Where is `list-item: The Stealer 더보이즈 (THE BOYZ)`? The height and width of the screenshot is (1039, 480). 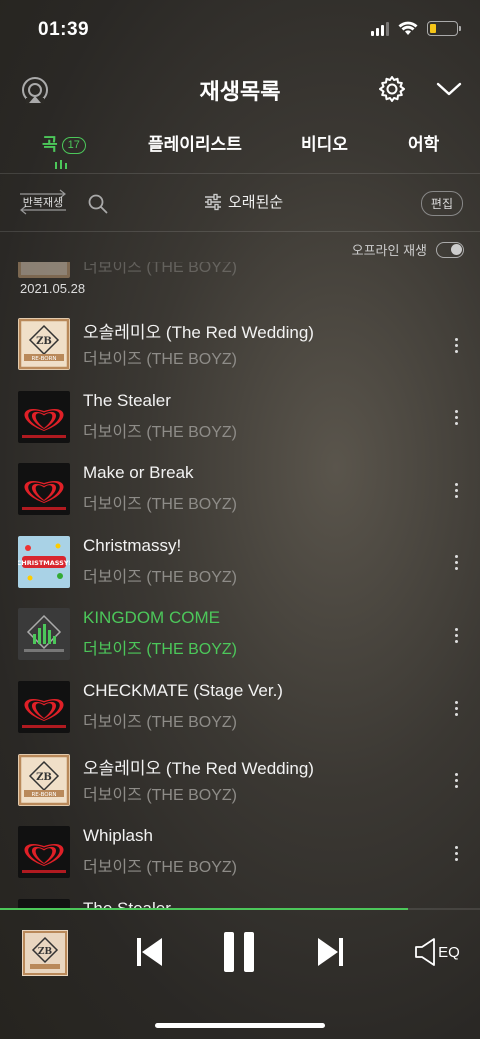 list-item: The Stealer 더보이즈 (THE BOYZ) is located at coordinates (240, 418).